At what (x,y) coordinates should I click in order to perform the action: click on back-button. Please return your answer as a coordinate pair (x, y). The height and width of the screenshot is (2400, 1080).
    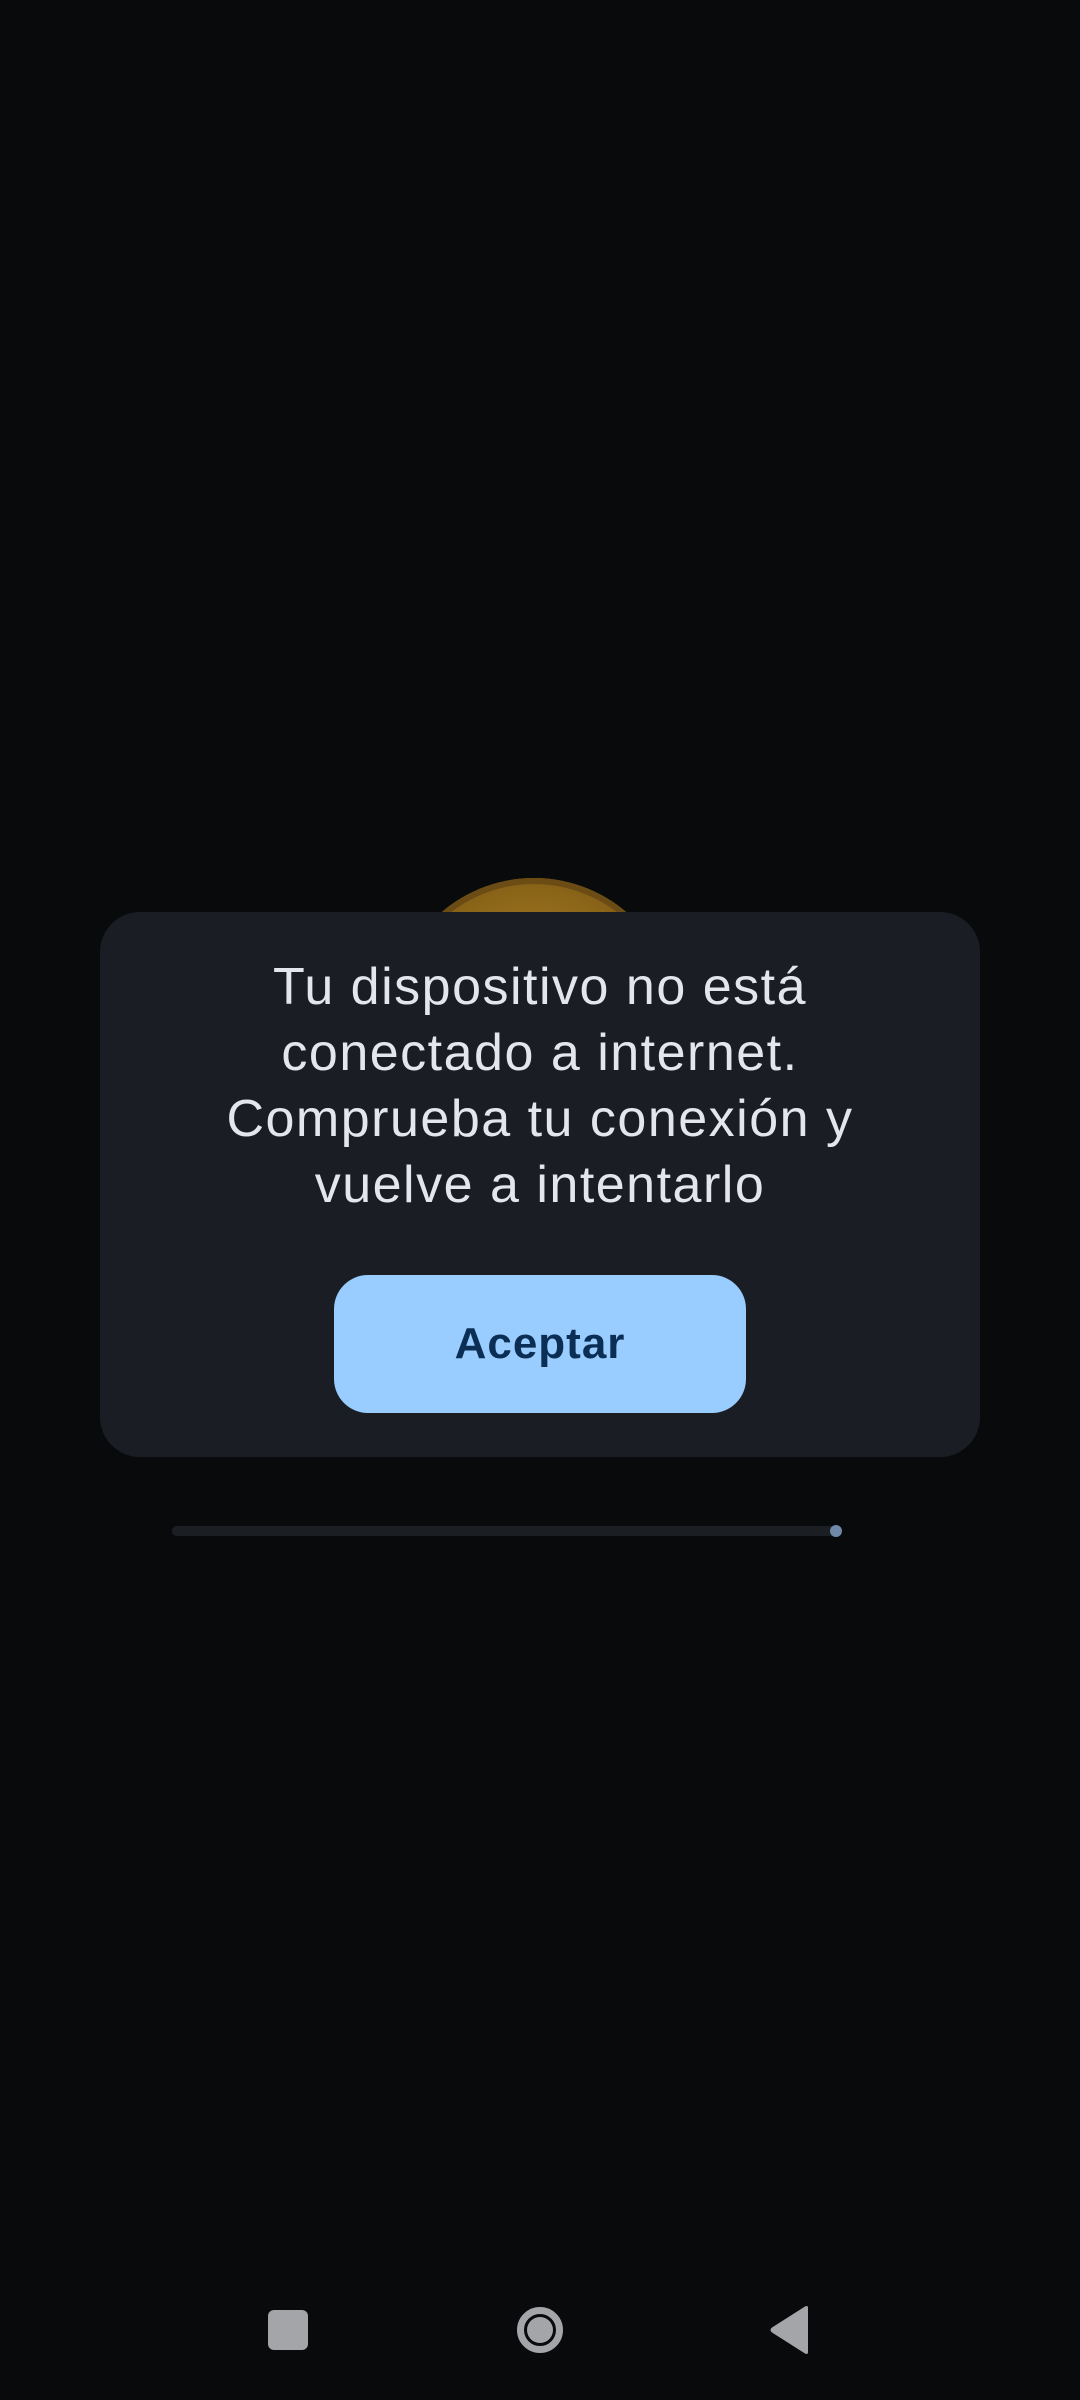
    Looking at the image, I should click on (790, 2330).